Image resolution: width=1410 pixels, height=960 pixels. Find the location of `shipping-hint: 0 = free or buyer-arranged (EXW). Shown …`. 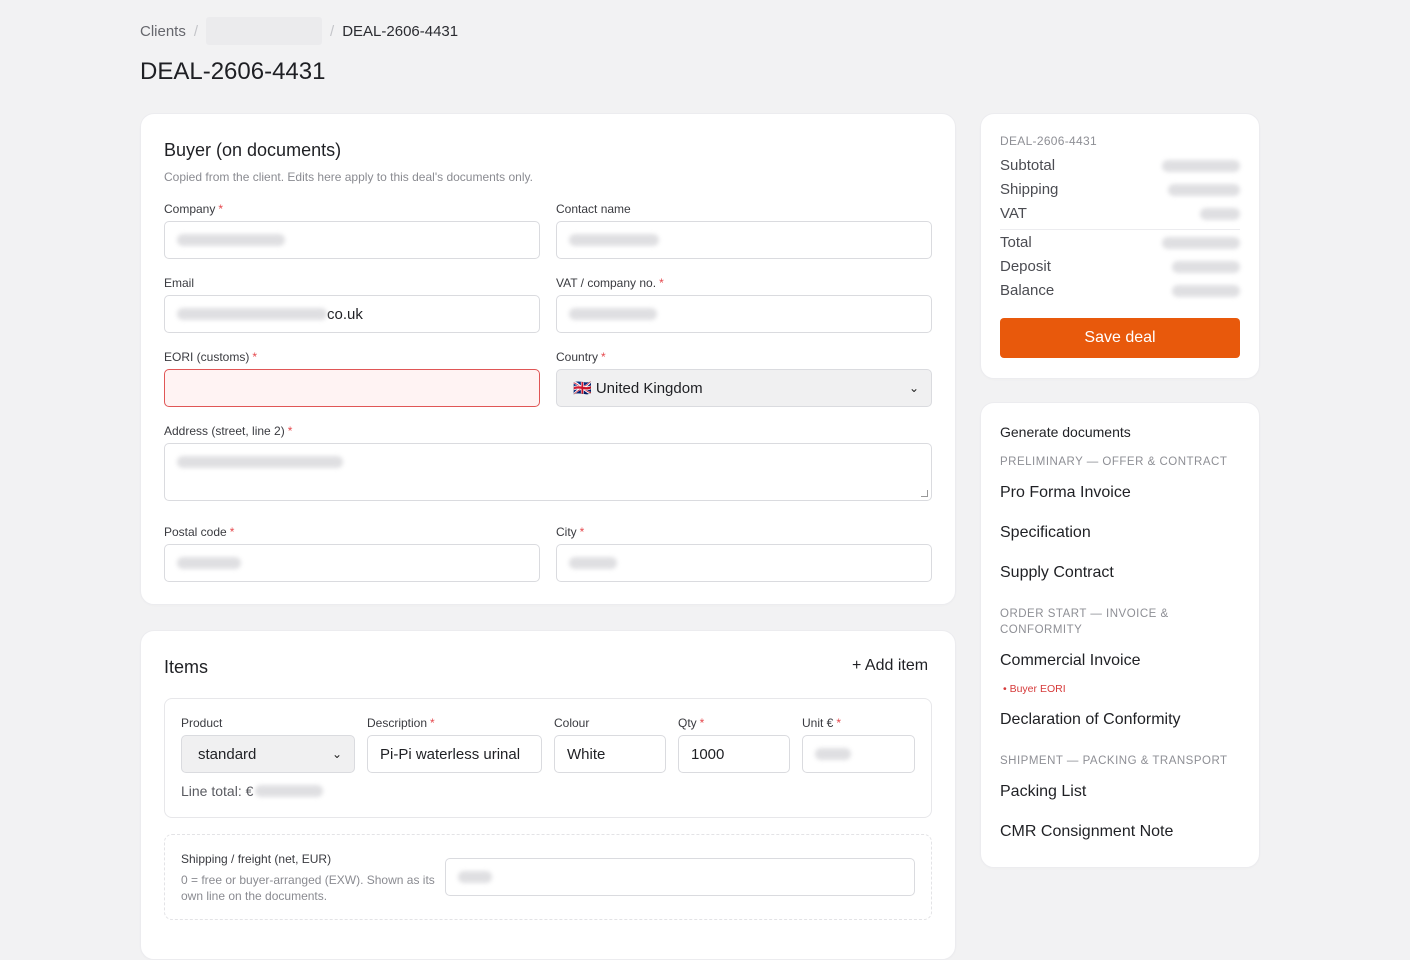

shipping-hint: 0 = free or buyer-arranged (EXW). Shown … is located at coordinates (308, 888).